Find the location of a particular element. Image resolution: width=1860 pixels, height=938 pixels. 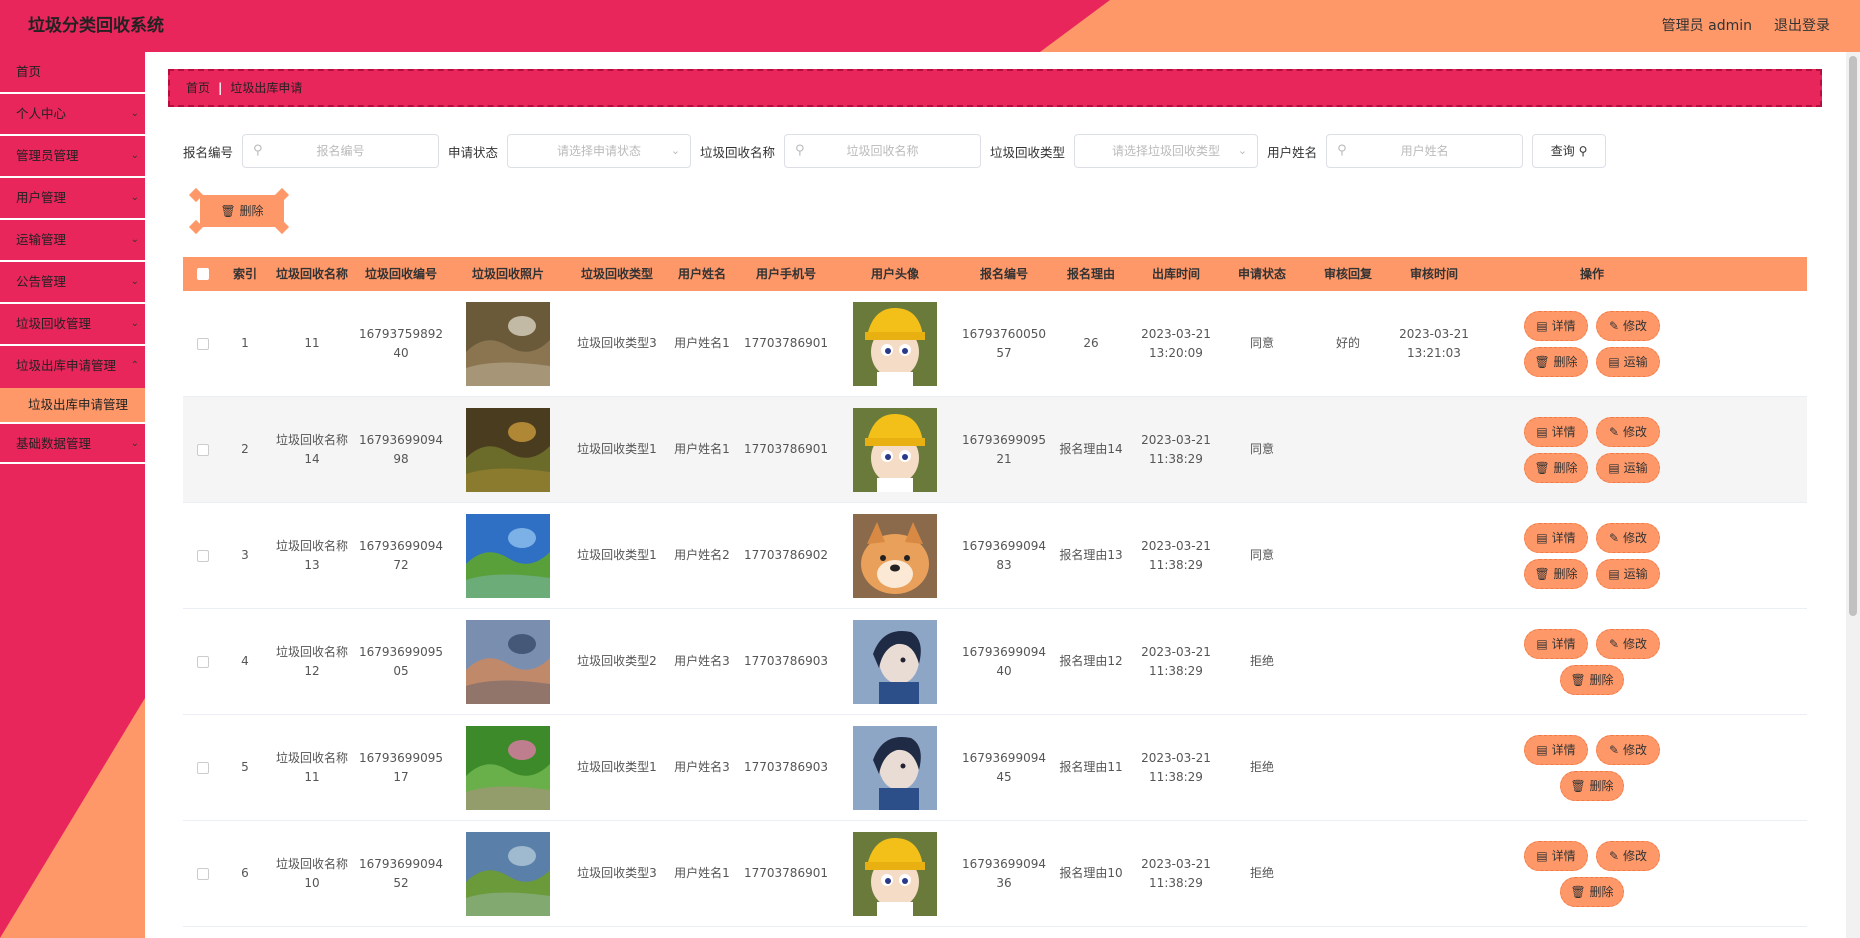

header-cell: 报名理由 is located at coordinates (1090, 273).